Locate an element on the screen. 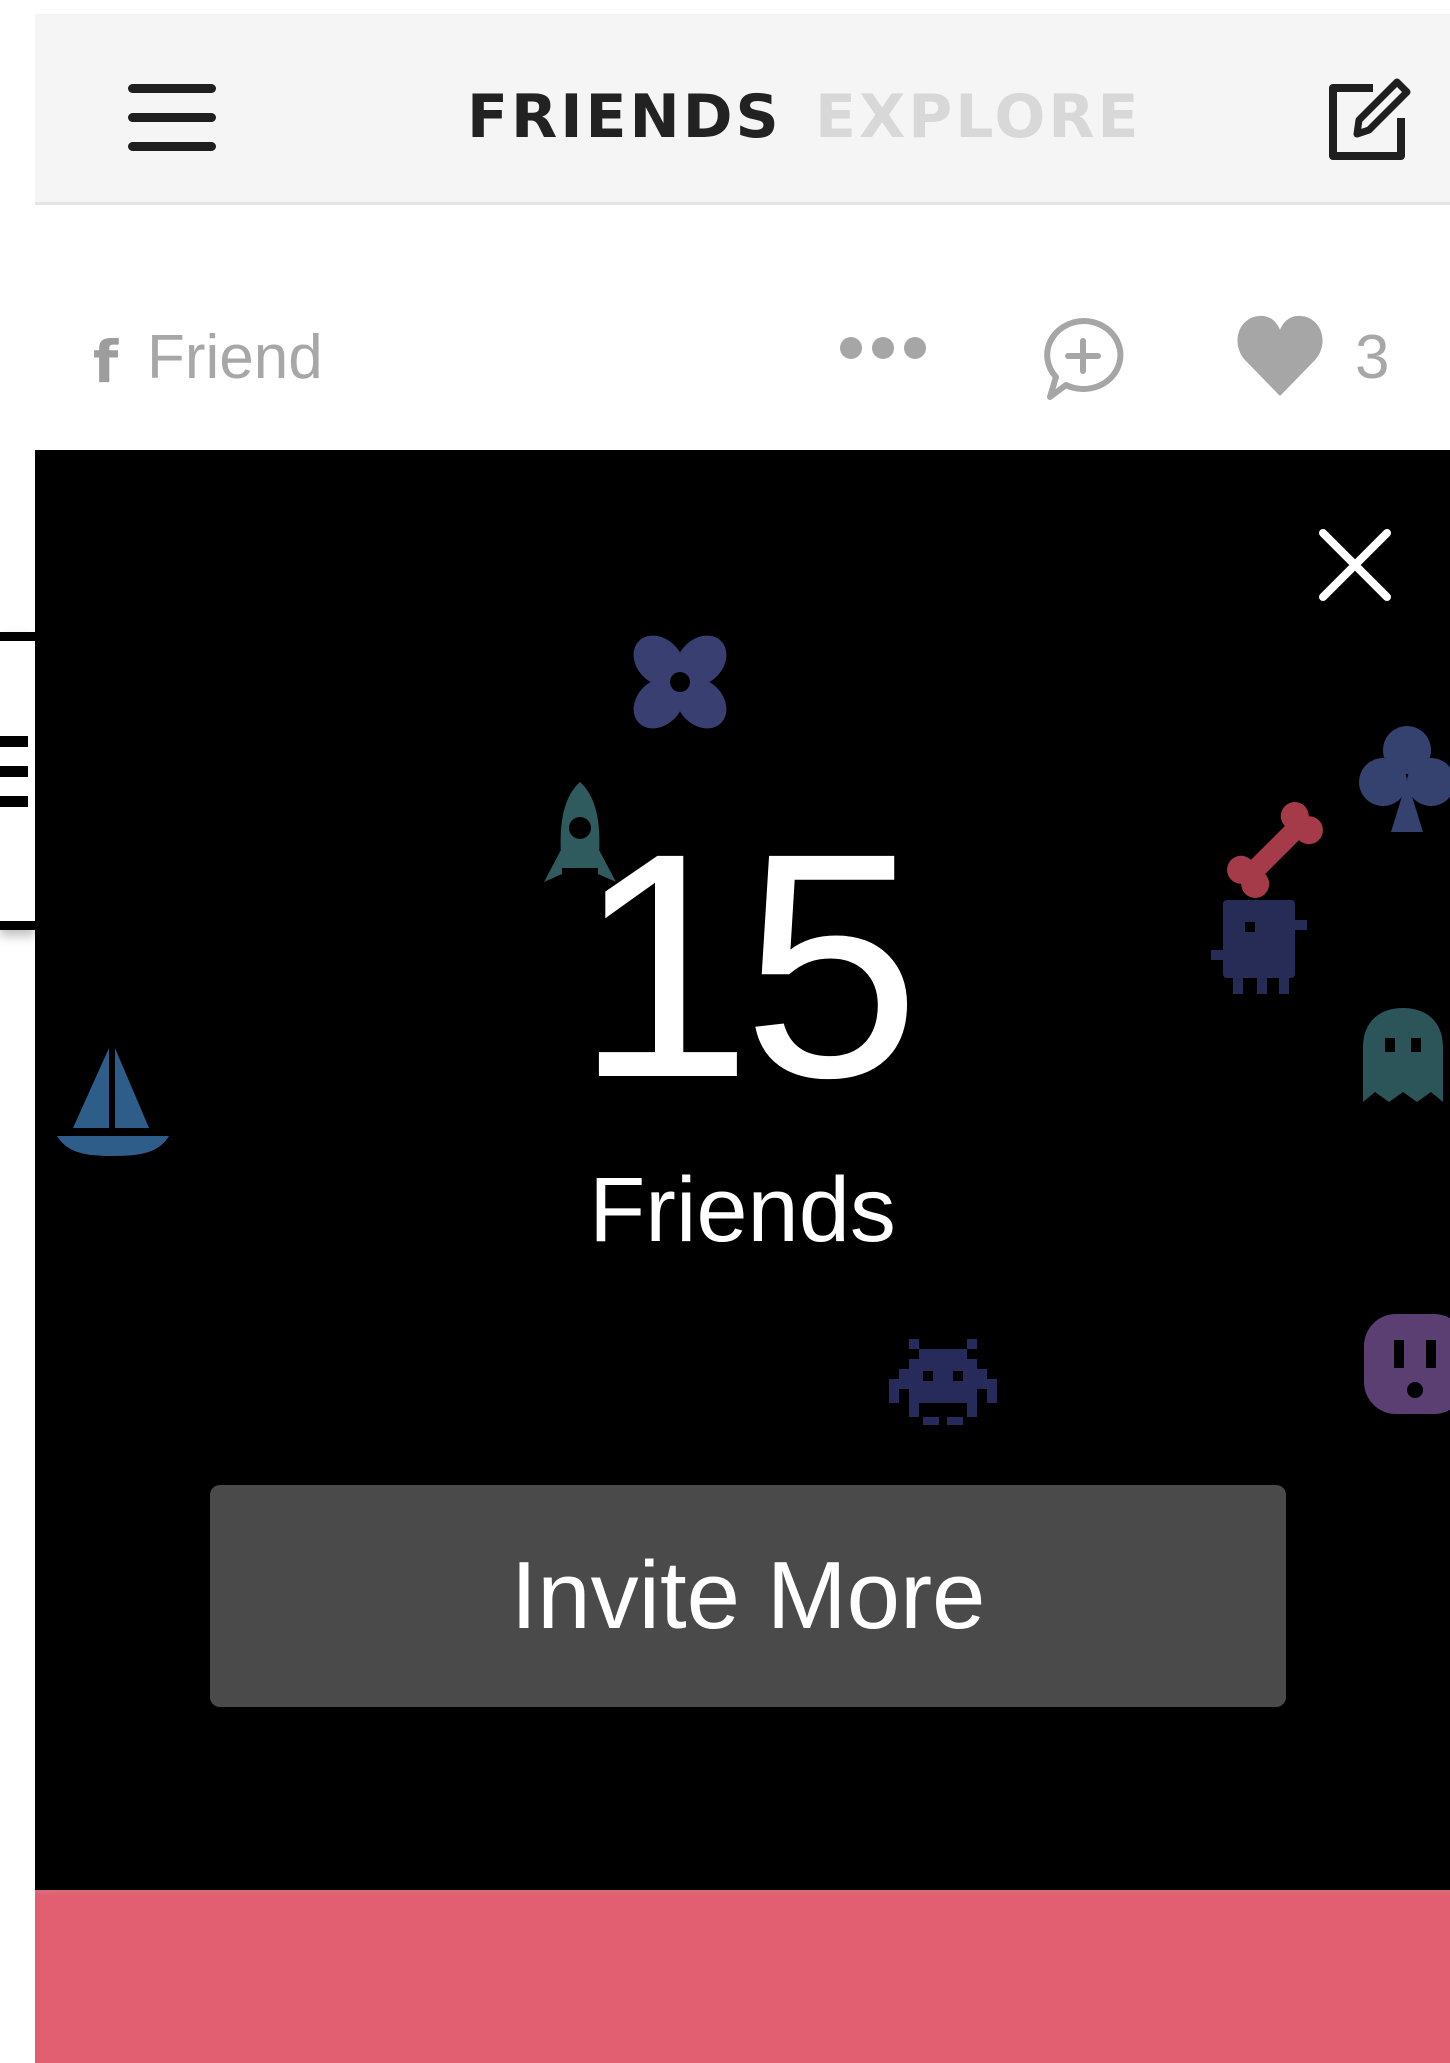 The width and height of the screenshot is (1450, 2063). top-nav-bar: FRIENDS EXPLORE is located at coordinates (742, 109).